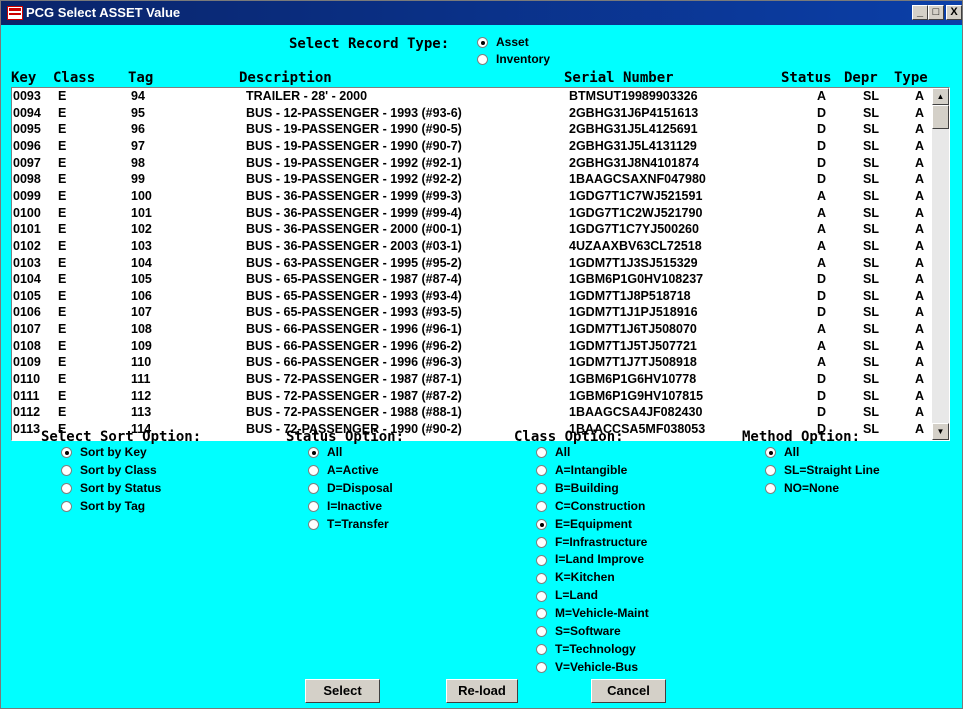 This screenshot has width=965, height=711. Describe the element at coordinates (141, 395) in the screenshot. I see `cell-tag: 112` at that location.